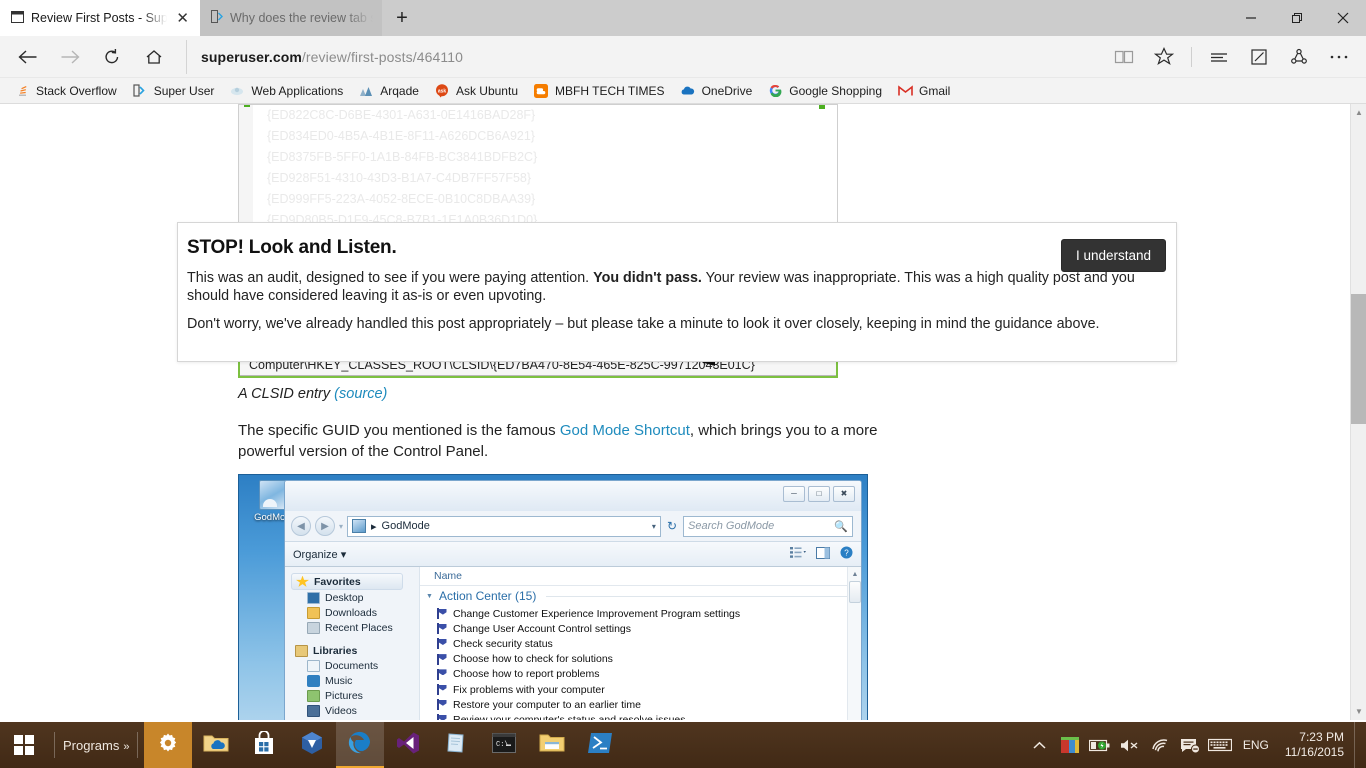 The width and height of the screenshot is (1366, 768). What do you see at coordinates (828, 91) in the screenshot?
I see `bookmark-google-shopping: Google Shopping` at bounding box center [828, 91].